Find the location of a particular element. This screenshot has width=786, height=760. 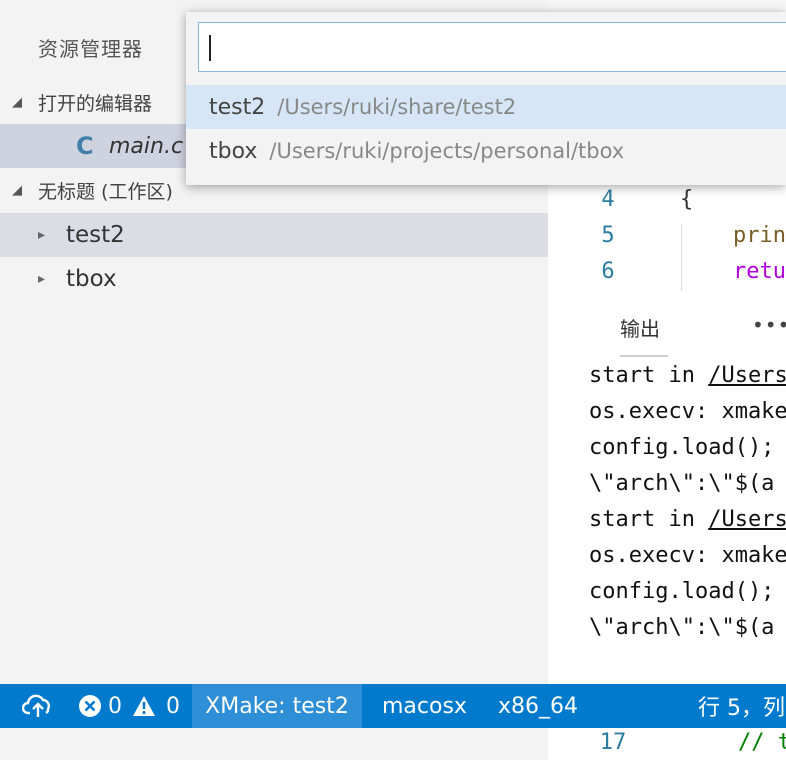

line-text: return is located at coordinates (759, 271).